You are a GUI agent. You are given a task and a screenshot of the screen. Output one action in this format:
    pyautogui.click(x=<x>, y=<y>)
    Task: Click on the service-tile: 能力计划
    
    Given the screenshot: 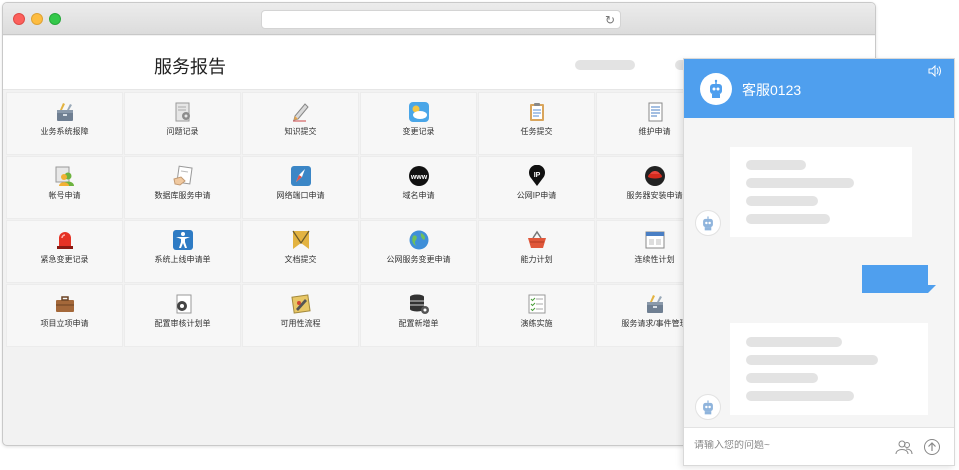 What is the action you would take?
    pyautogui.click(x=536, y=251)
    